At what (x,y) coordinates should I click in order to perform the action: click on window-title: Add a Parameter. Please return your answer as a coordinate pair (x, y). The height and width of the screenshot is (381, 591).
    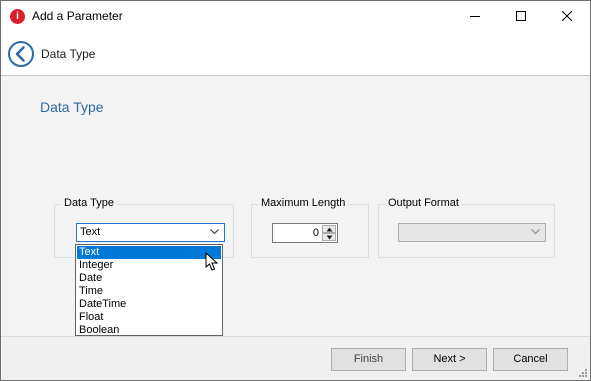
    Looking at the image, I should click on (77, 16).